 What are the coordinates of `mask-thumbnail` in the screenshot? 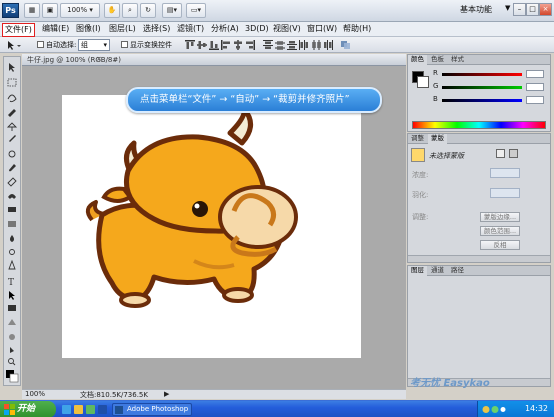 It's located at (418, 155).